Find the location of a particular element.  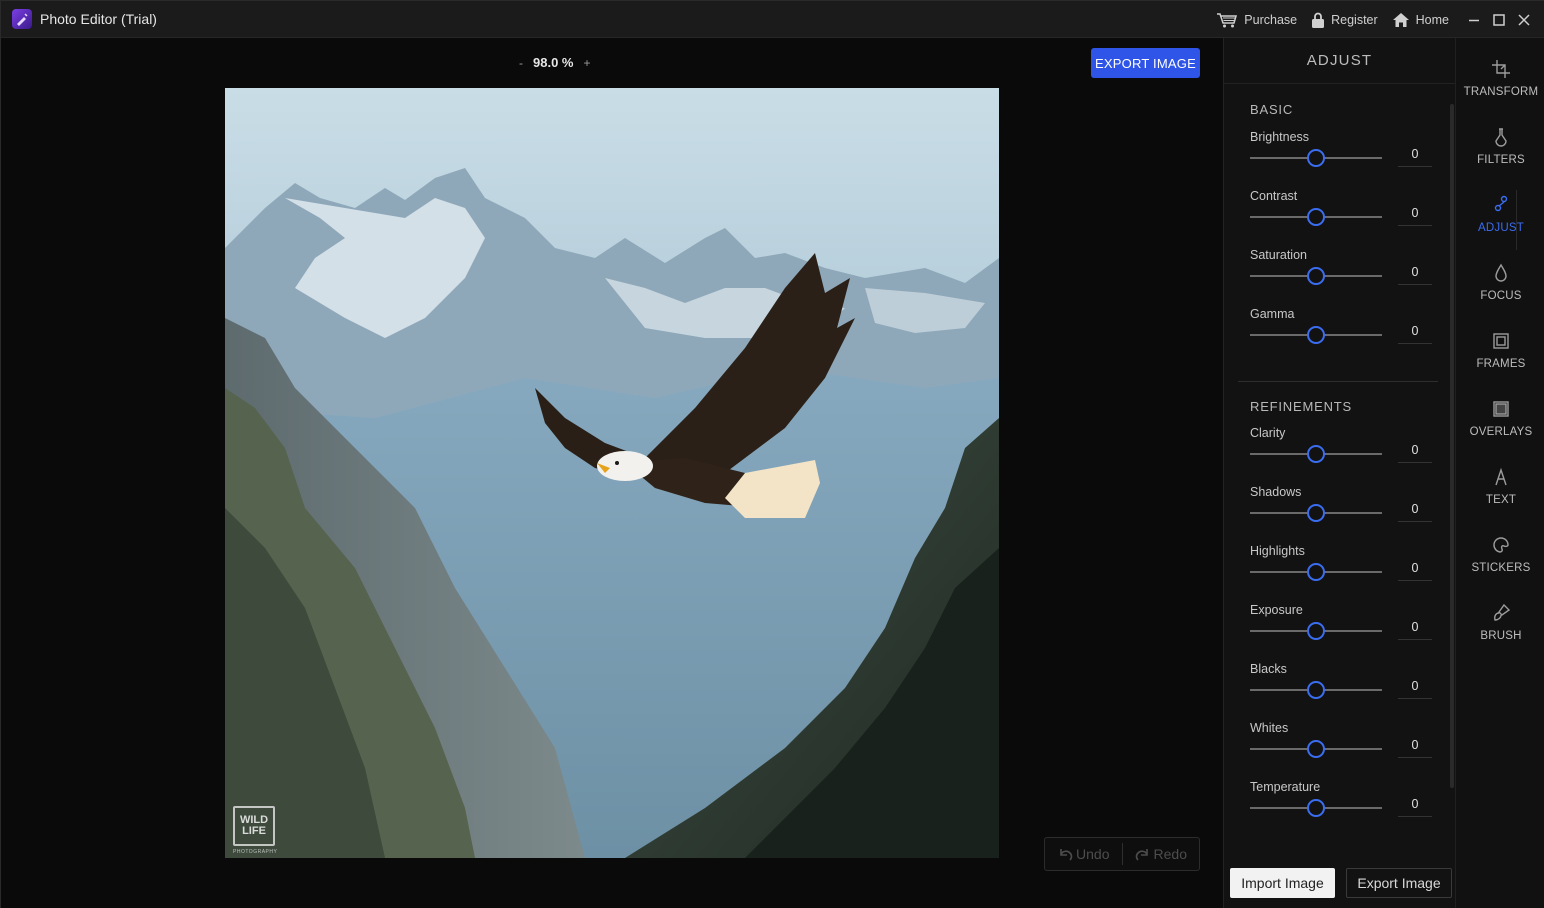

gamma-value: 0 is located at coordinates (1415, 334).